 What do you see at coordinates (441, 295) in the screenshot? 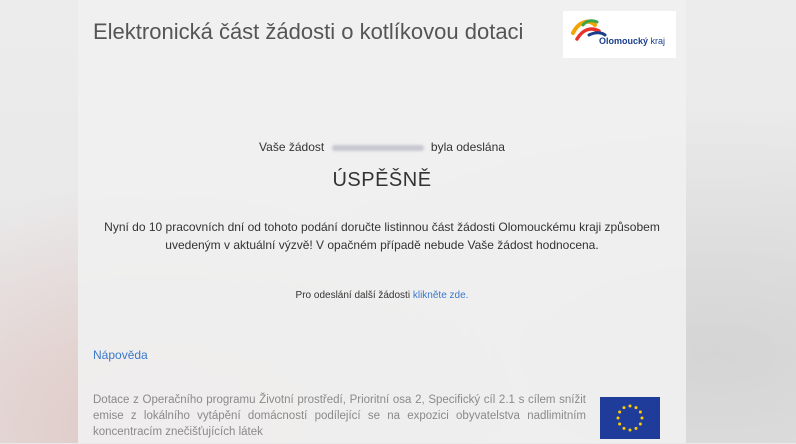
I see `another-application-link: klikněte zde.` at bounding box center [441, 295].